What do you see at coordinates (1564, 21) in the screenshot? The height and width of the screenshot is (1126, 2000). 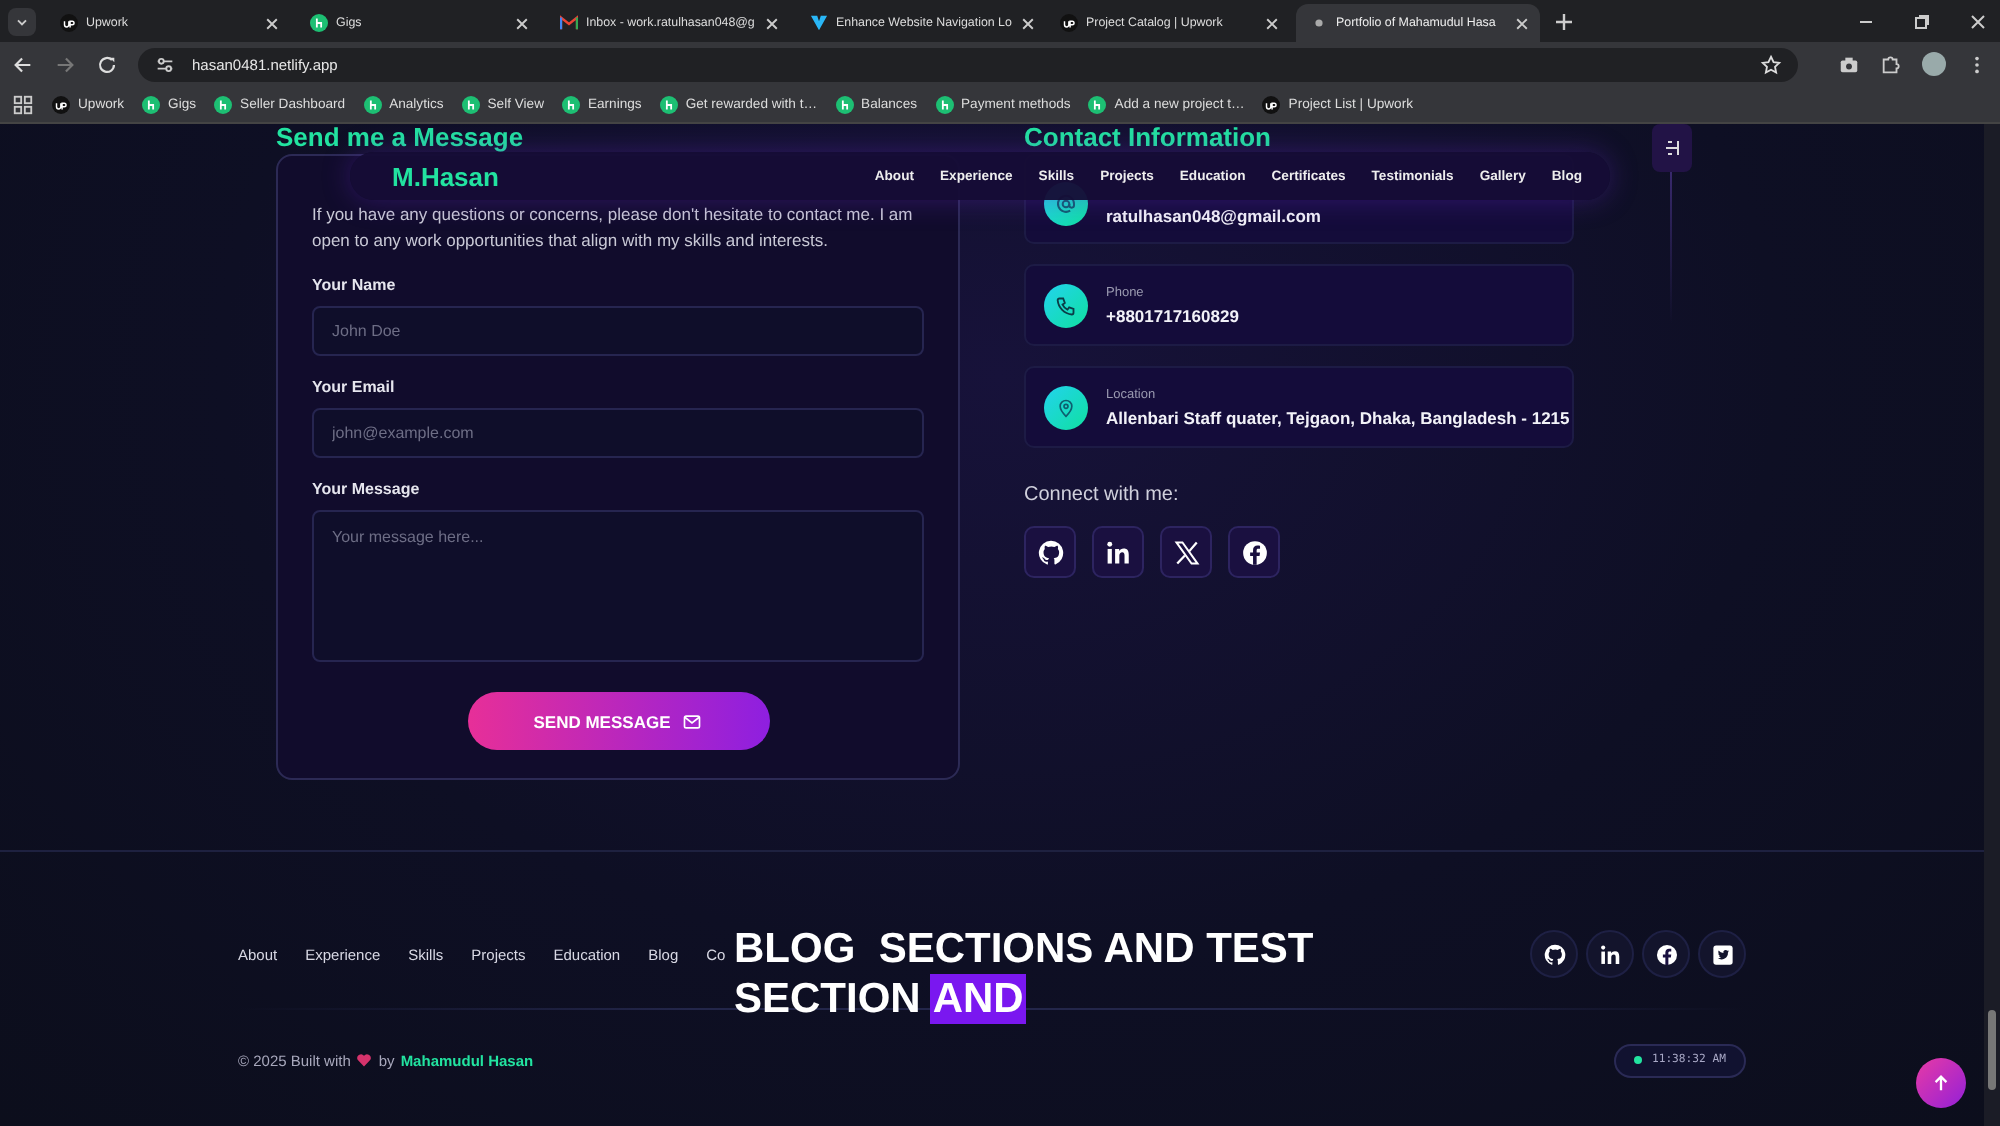 I see `plus-icon` at bounding box center [1564, 21].